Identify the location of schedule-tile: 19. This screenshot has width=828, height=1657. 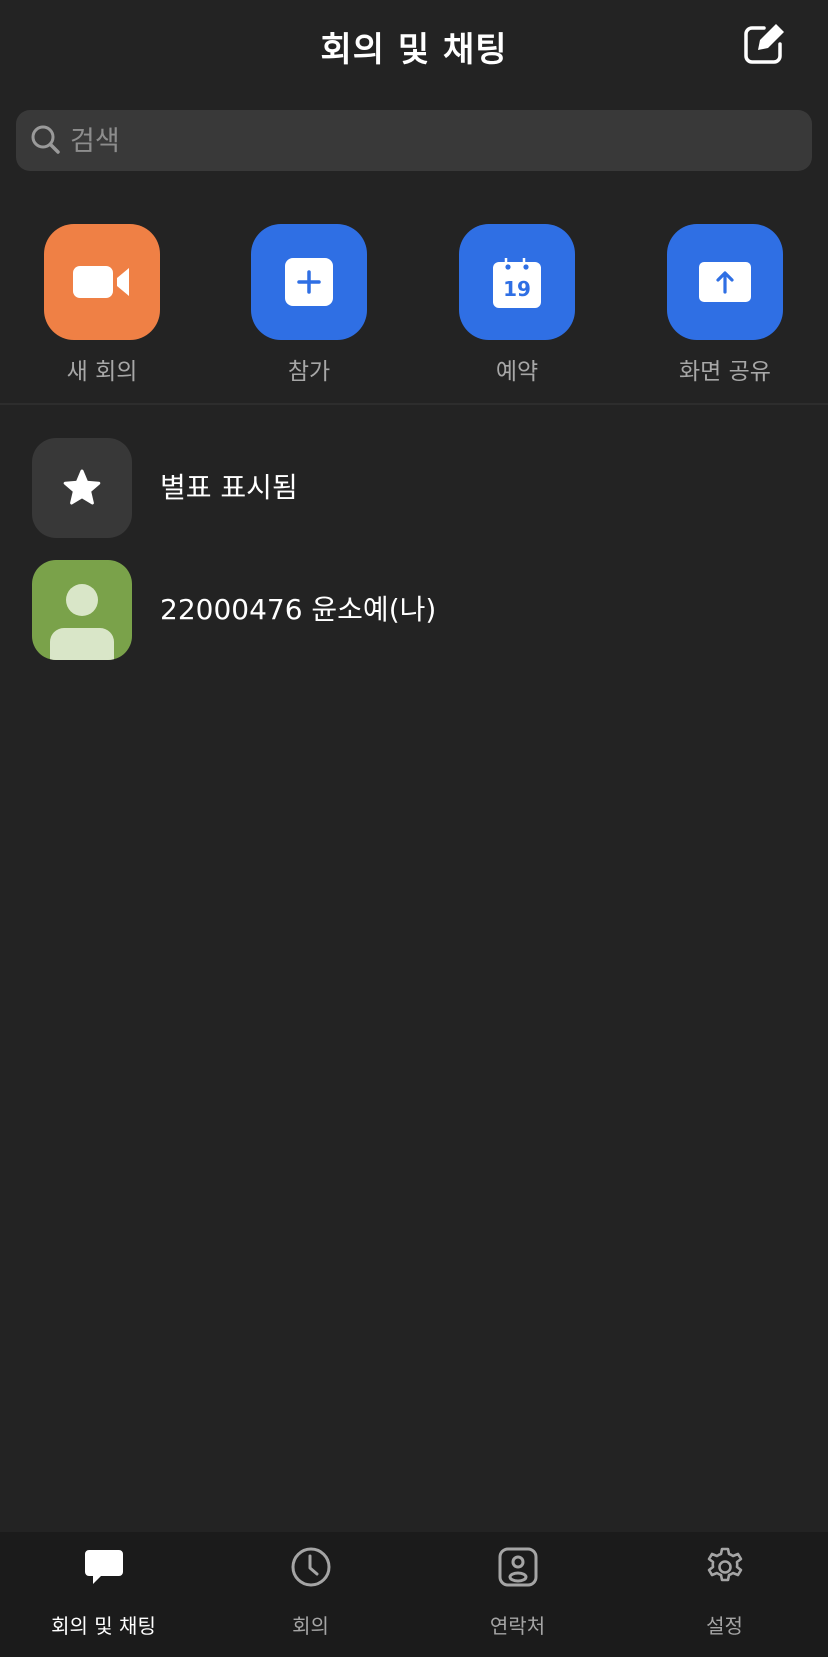
(517, 282).